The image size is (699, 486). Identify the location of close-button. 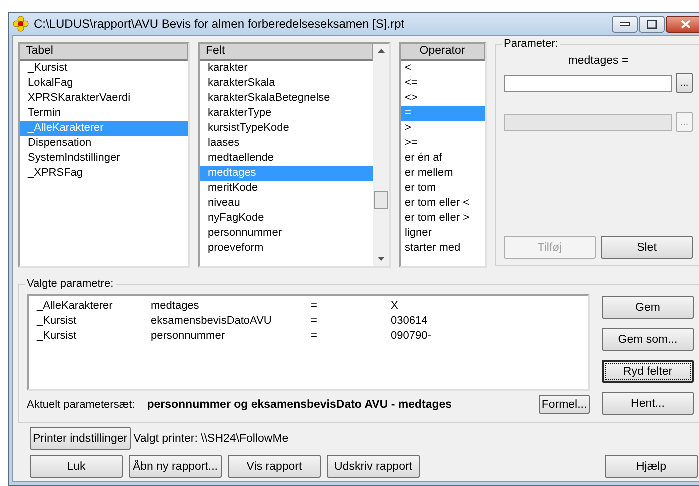
(682, 24).